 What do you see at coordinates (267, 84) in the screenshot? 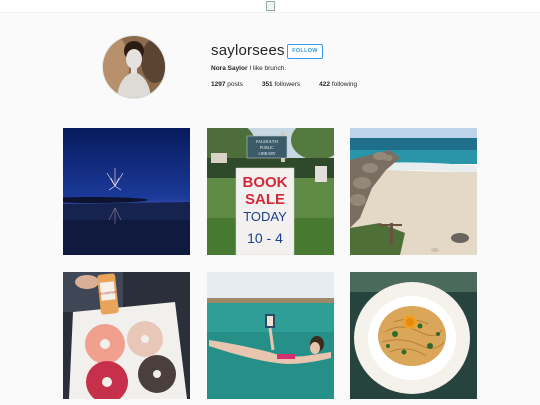
I see `stat-followers-count: 351` at bounding box center [267, 84].